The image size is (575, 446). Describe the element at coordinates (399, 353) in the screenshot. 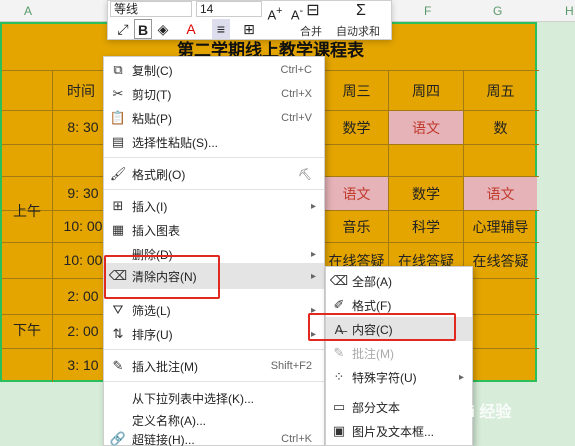

I see `submenu-item-clear-comment: ✎ 批注(M)` at that location.